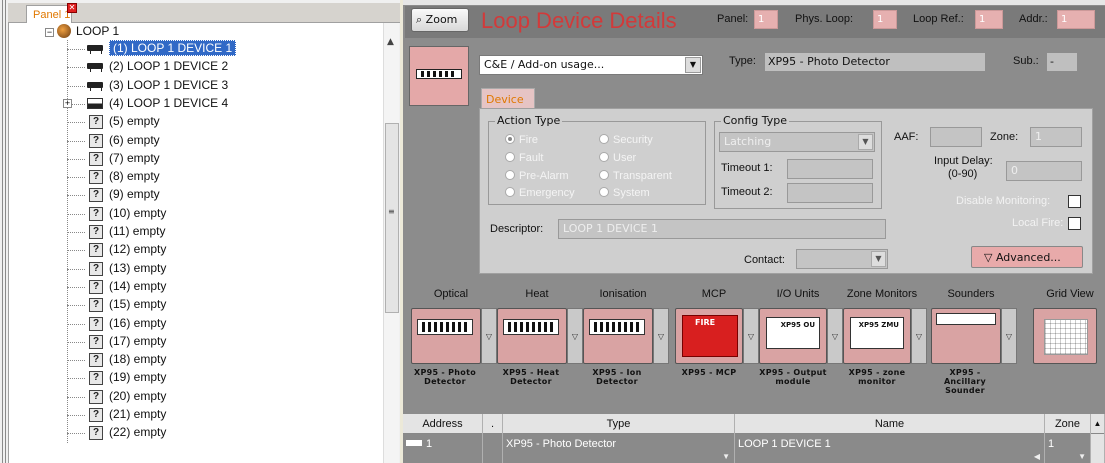 This screenshot has height=463, width=1105. I want to click on tree-item: (20) empty, so click(137, 396).